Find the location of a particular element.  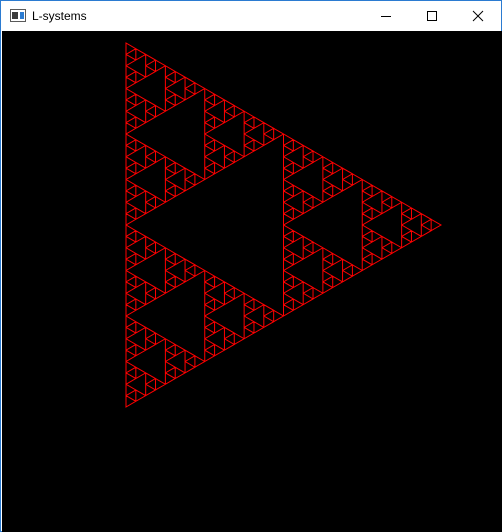

minimize-icon is located at coordinates (386, 16).